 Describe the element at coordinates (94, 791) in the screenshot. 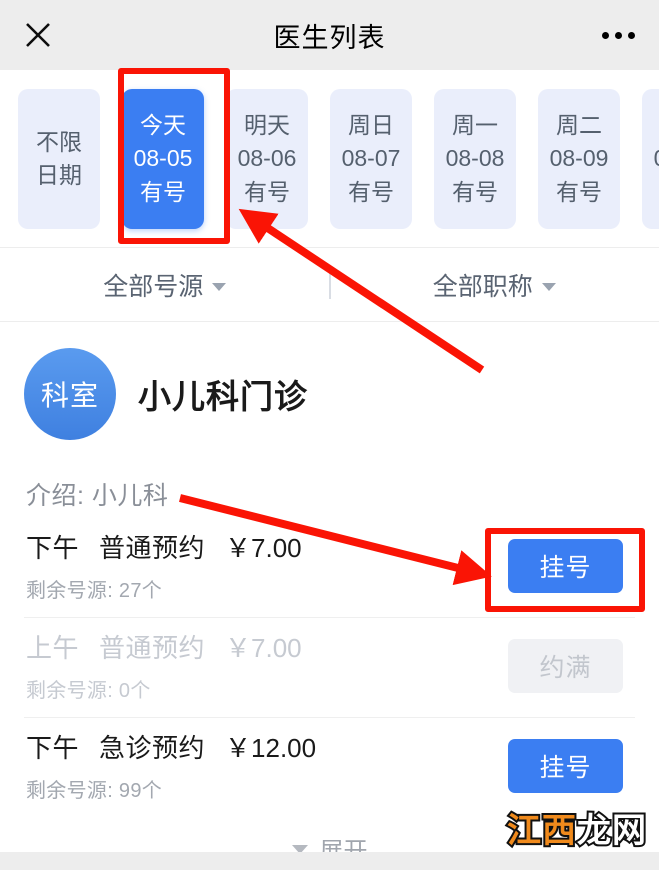

I see `slot-remaining: 剩余号源: 99个` at that location.